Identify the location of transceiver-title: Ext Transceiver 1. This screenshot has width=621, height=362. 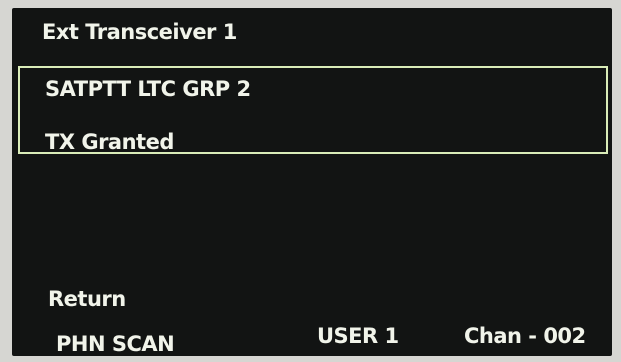
(139, 32).